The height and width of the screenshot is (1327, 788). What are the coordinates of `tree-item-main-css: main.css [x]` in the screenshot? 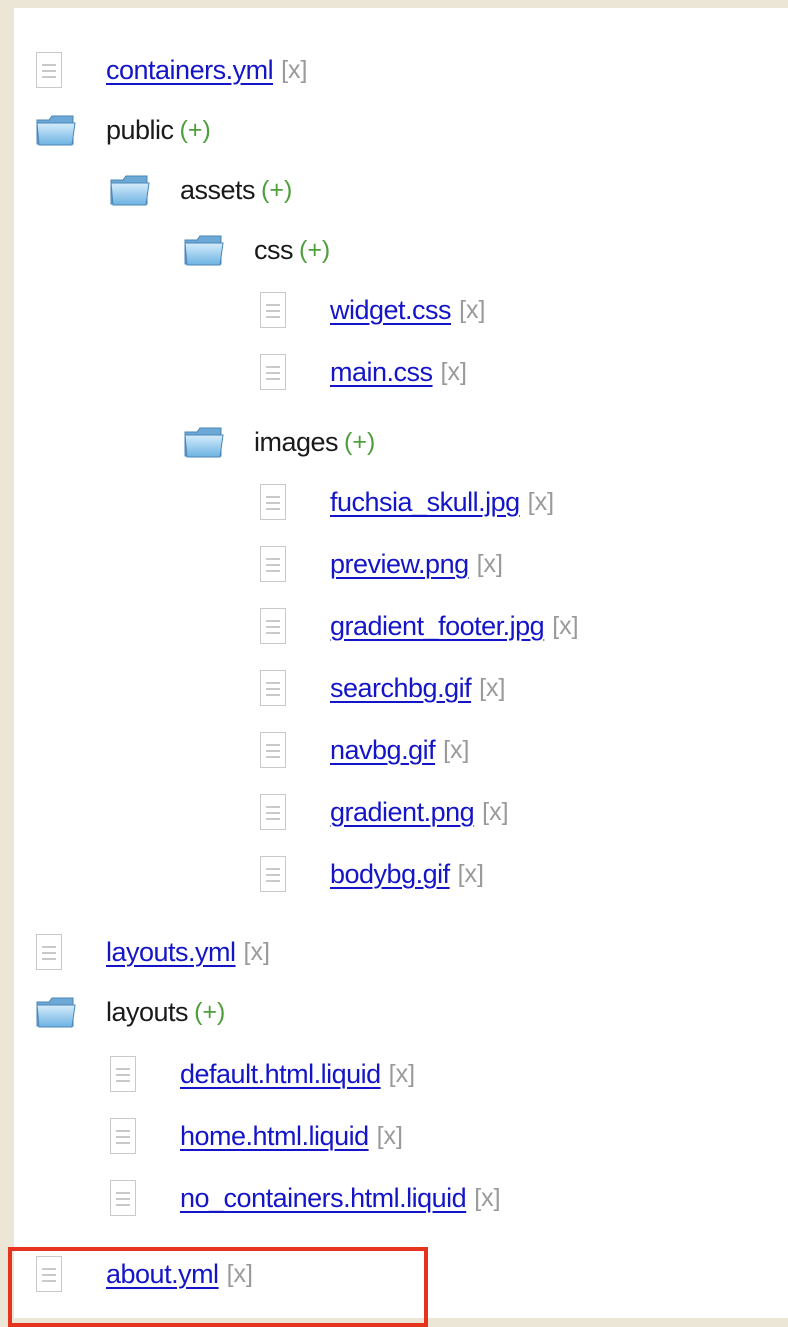 It's located at (363, 372).